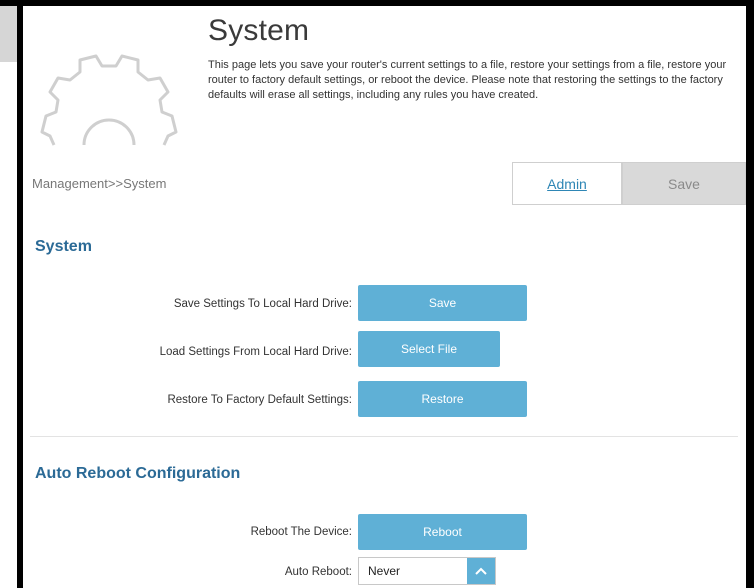  I want to click on window-frame-right, so click(750, 294).